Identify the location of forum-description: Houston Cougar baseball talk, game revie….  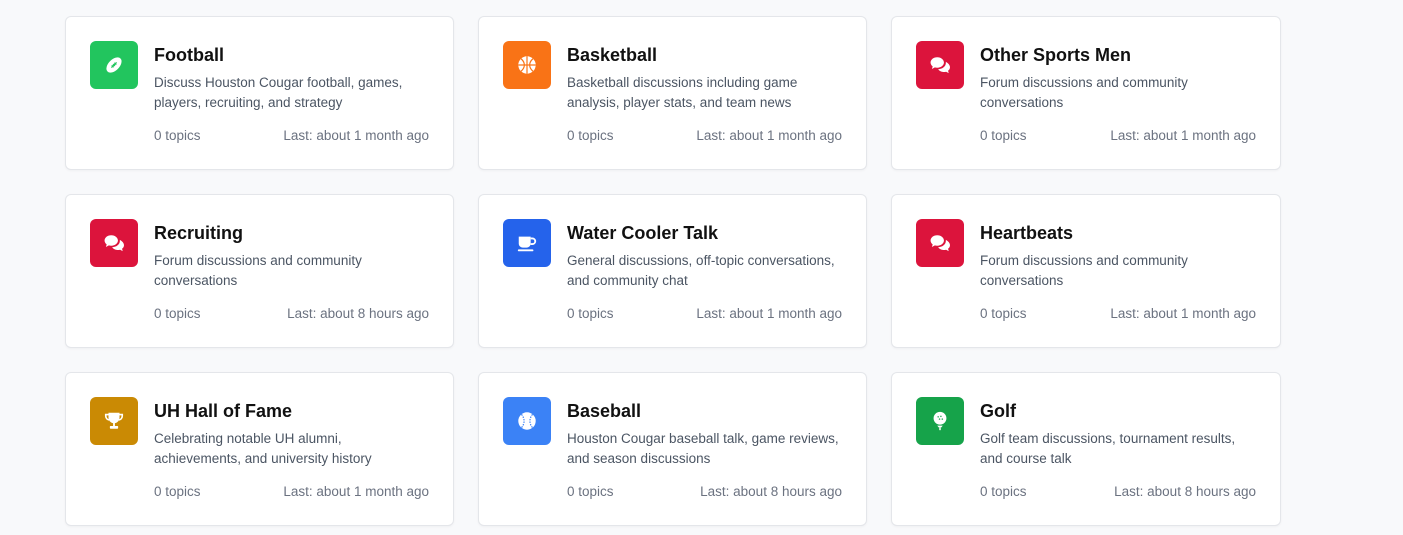
(703, 448).